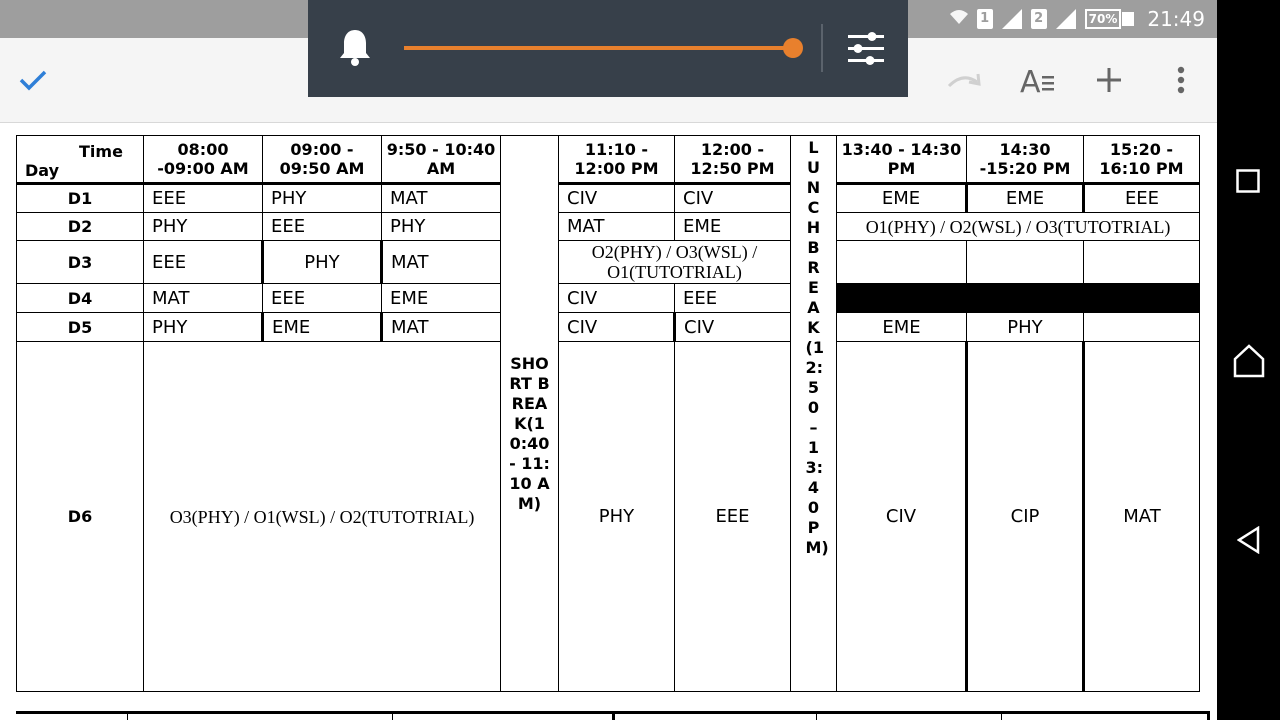 This screenshot has width=1280, height=720. I want to click on next-table-edge, so click(613, 715).